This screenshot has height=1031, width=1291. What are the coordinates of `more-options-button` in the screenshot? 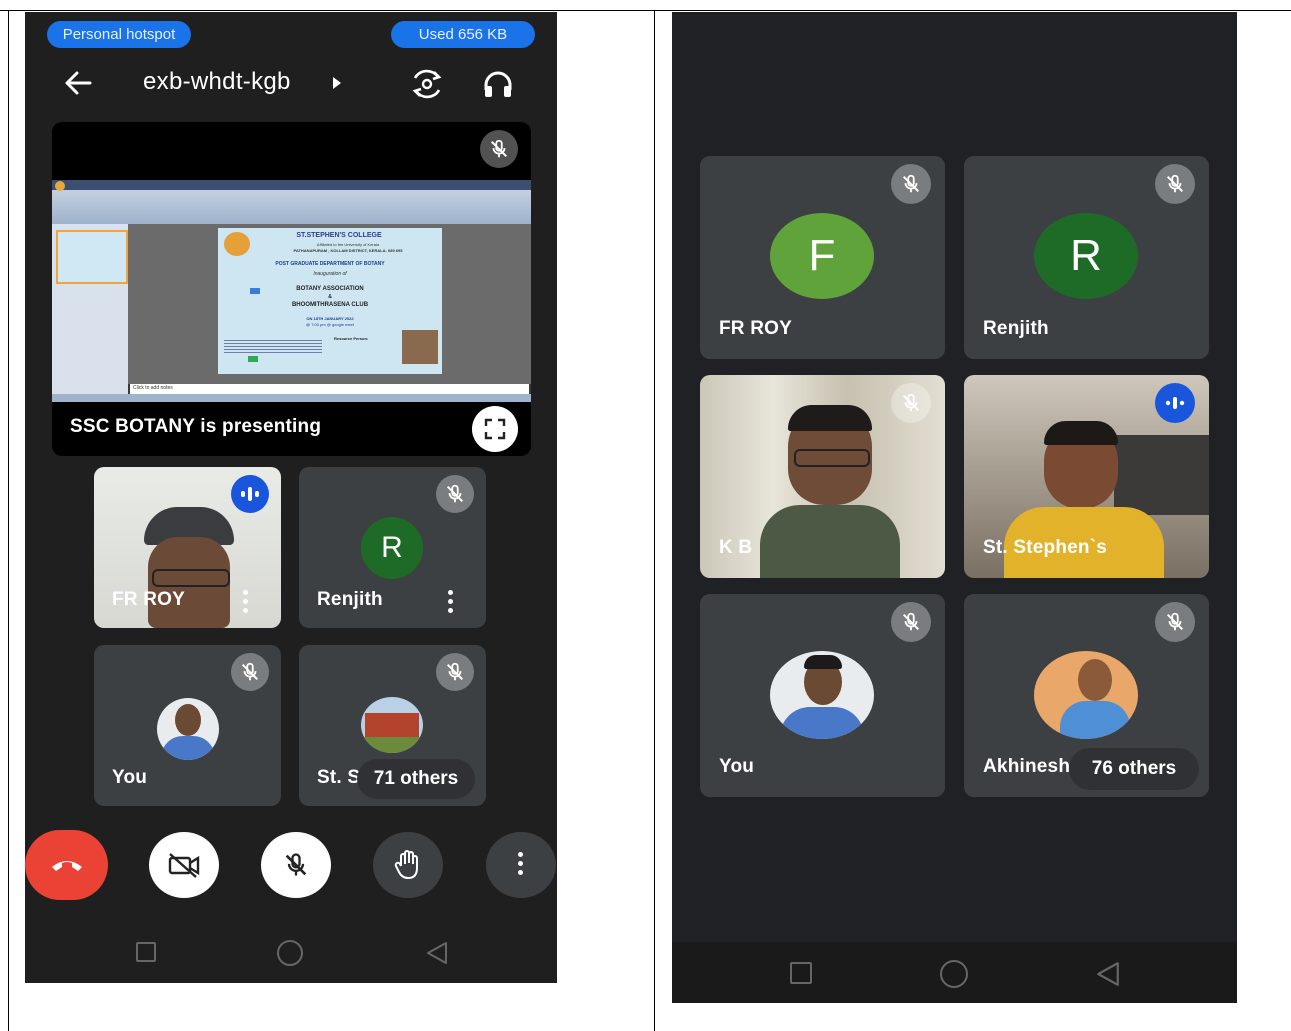 It's located at (521, 865).